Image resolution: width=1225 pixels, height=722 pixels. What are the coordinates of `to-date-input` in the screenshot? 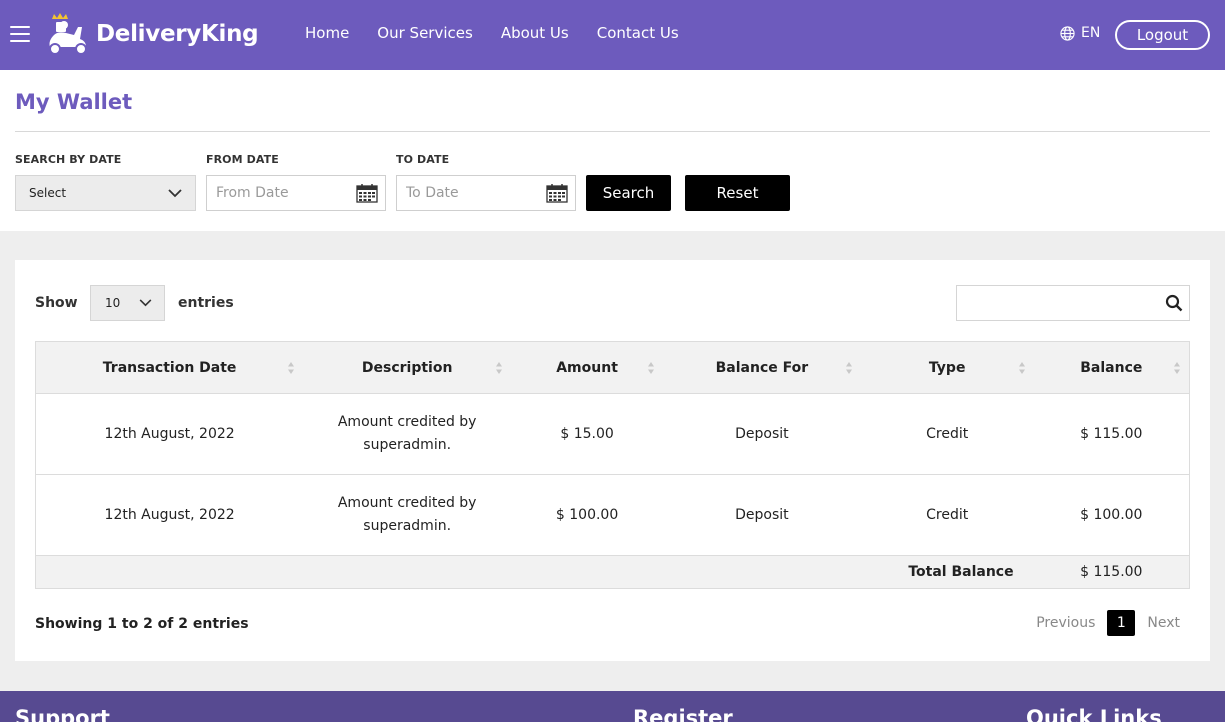 It's located at (476, 193).